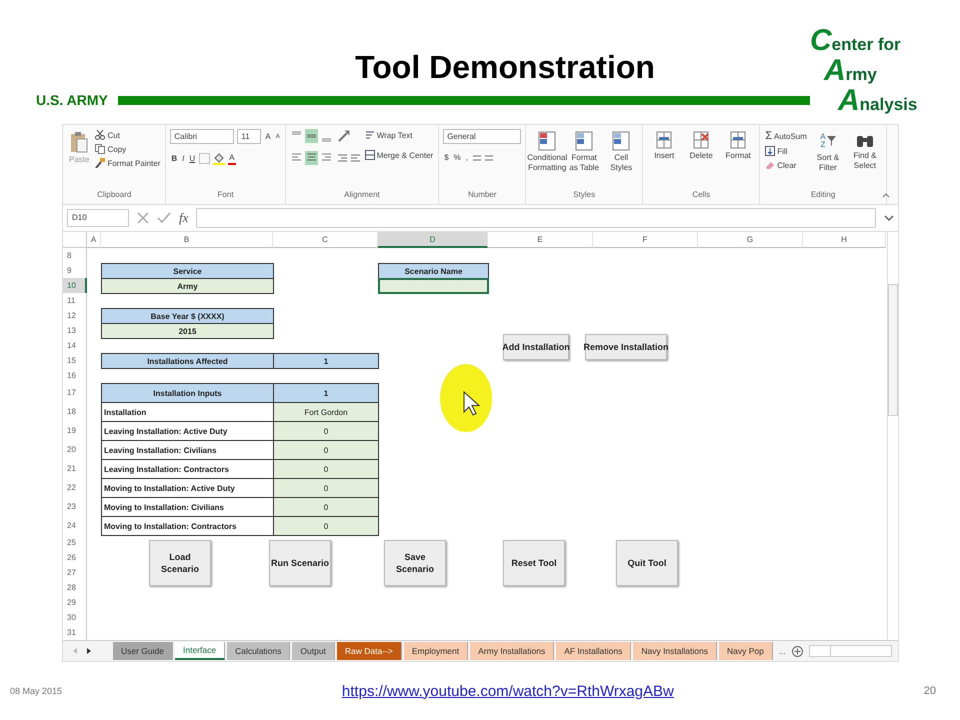 Image resolution: width=960 pixels, height=720 pixels. Describe the element at coordinates (889, 218) in the screenshot. I see `expand-icon` at that location.